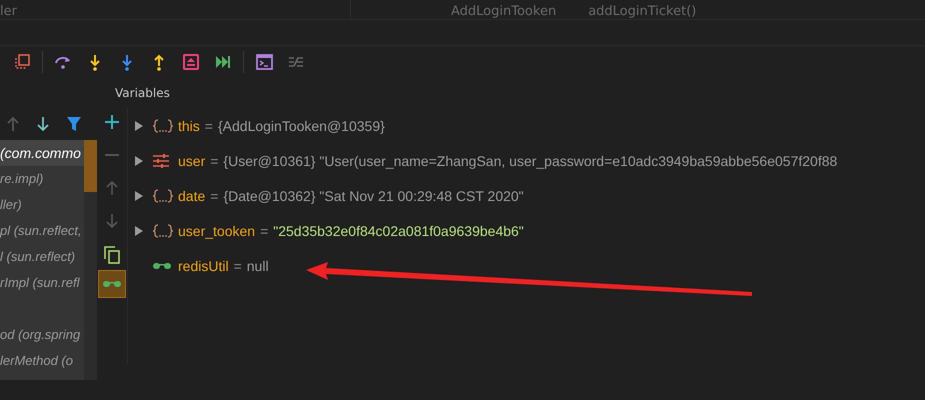 This screenshot has width=925, height=400. Describe the element at coordinates (192, 196) in the screenshot. I see `variable-name: date` at that location.